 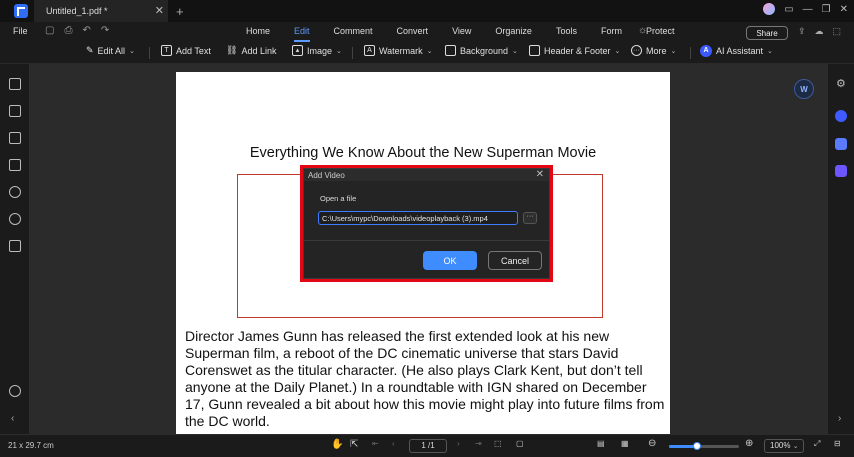 I want to click on document-tab-title: Untitled_1.pdf *, so click(x=77, y=11).